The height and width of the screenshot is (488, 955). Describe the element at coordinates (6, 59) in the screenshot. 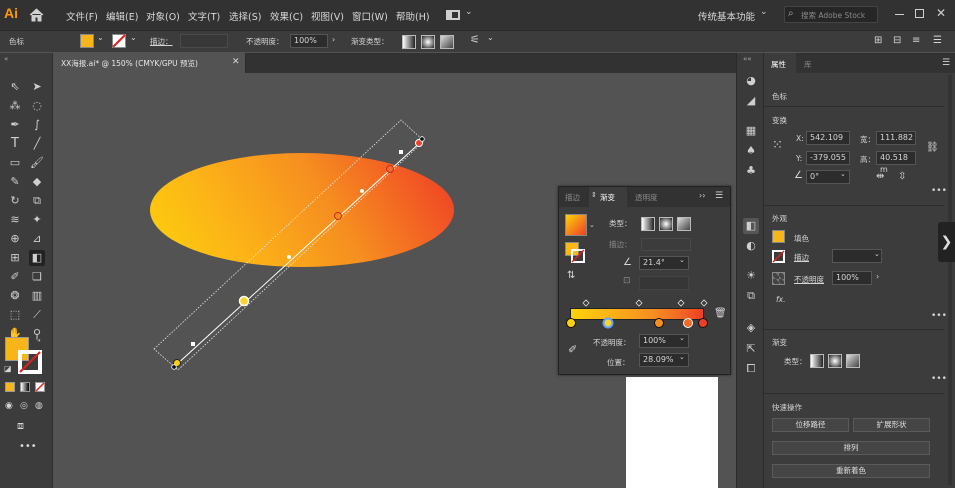

I see `toolbar-collapse-icon: «` at that location.